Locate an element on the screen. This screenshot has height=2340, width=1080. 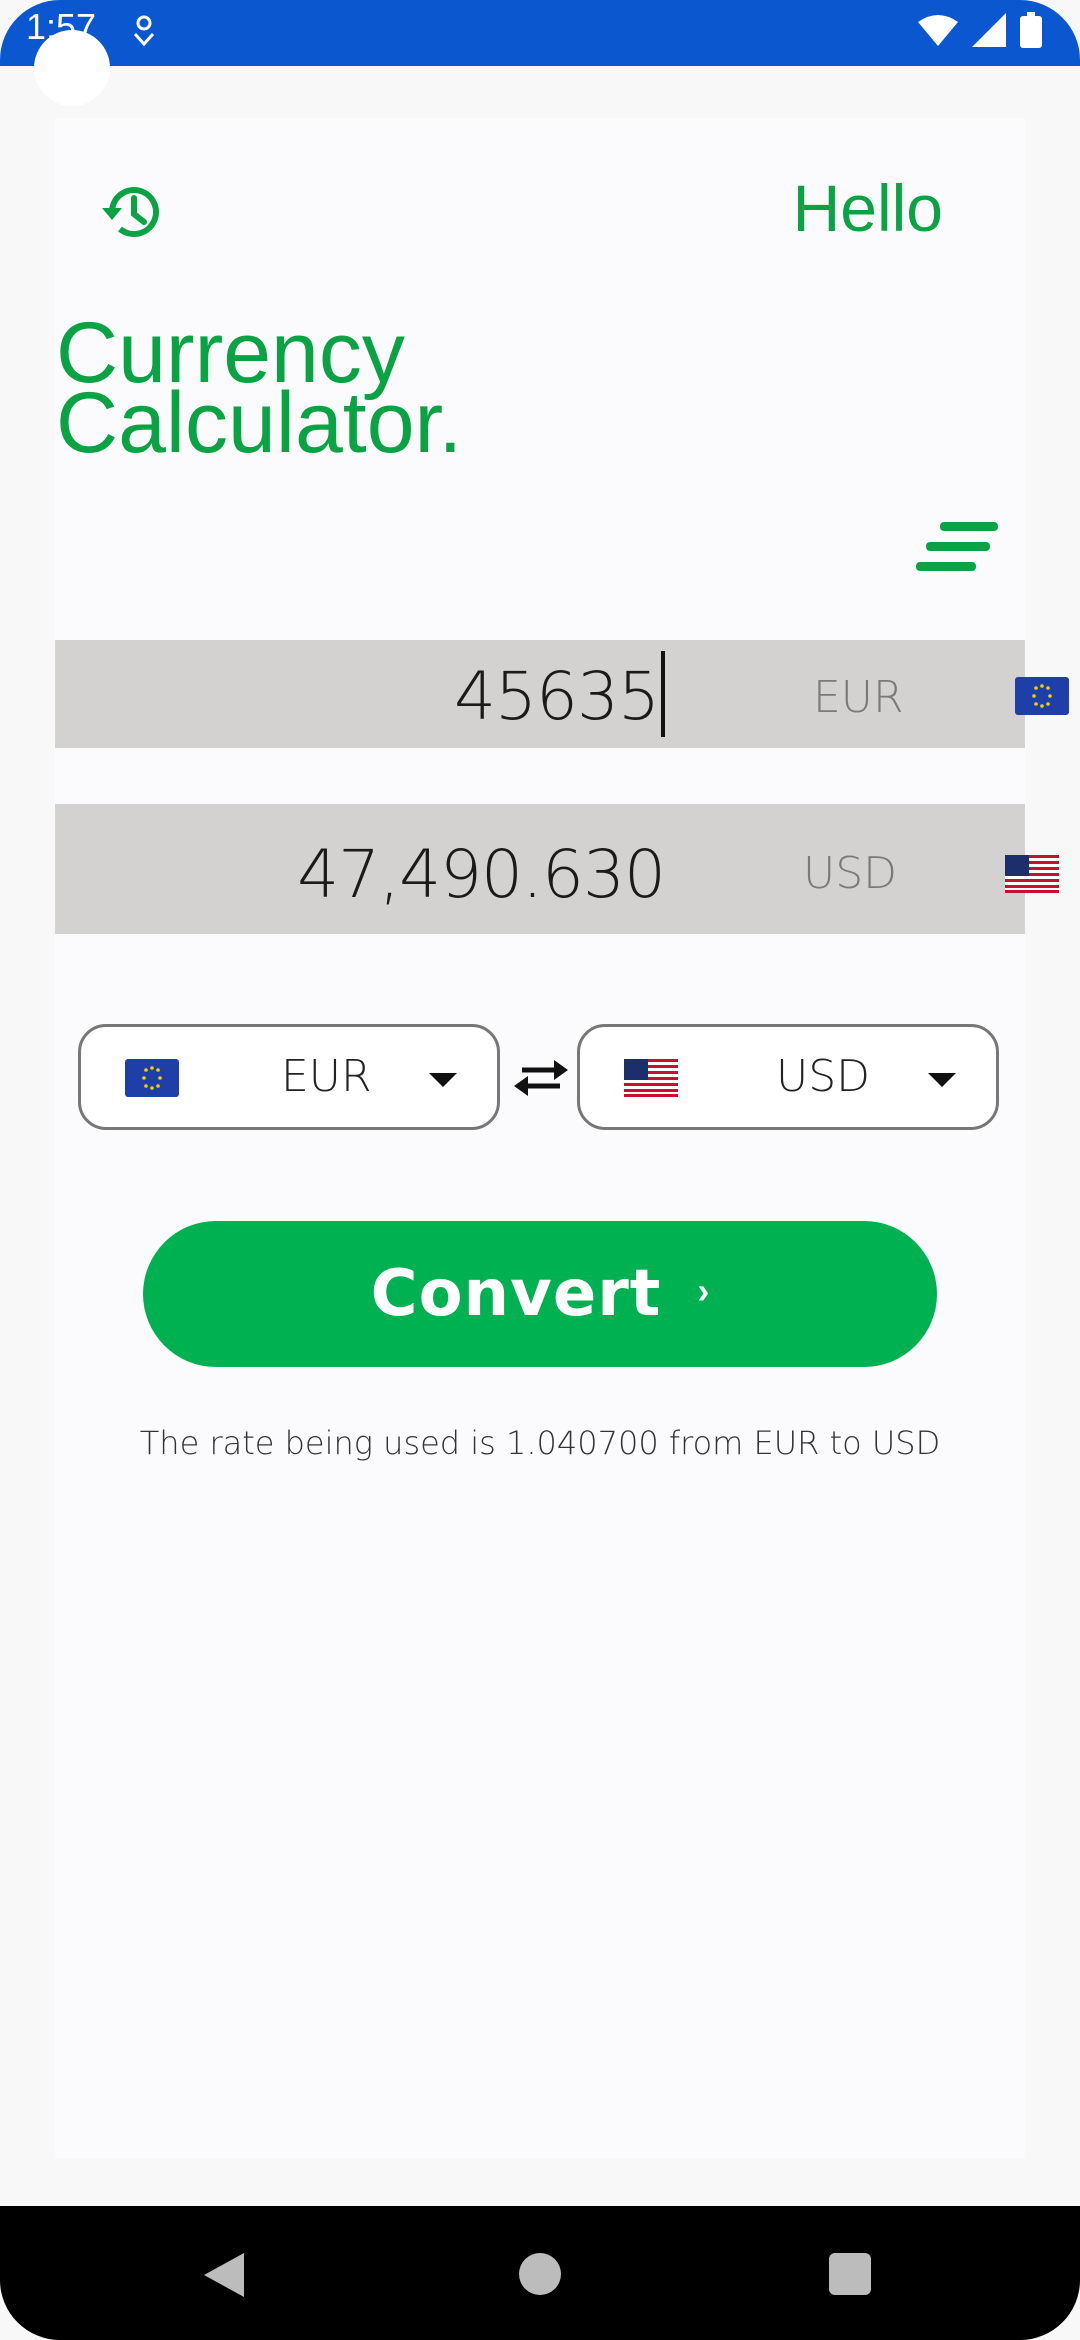
to-currency-selector: USD is located at coordinates (788, 1077).